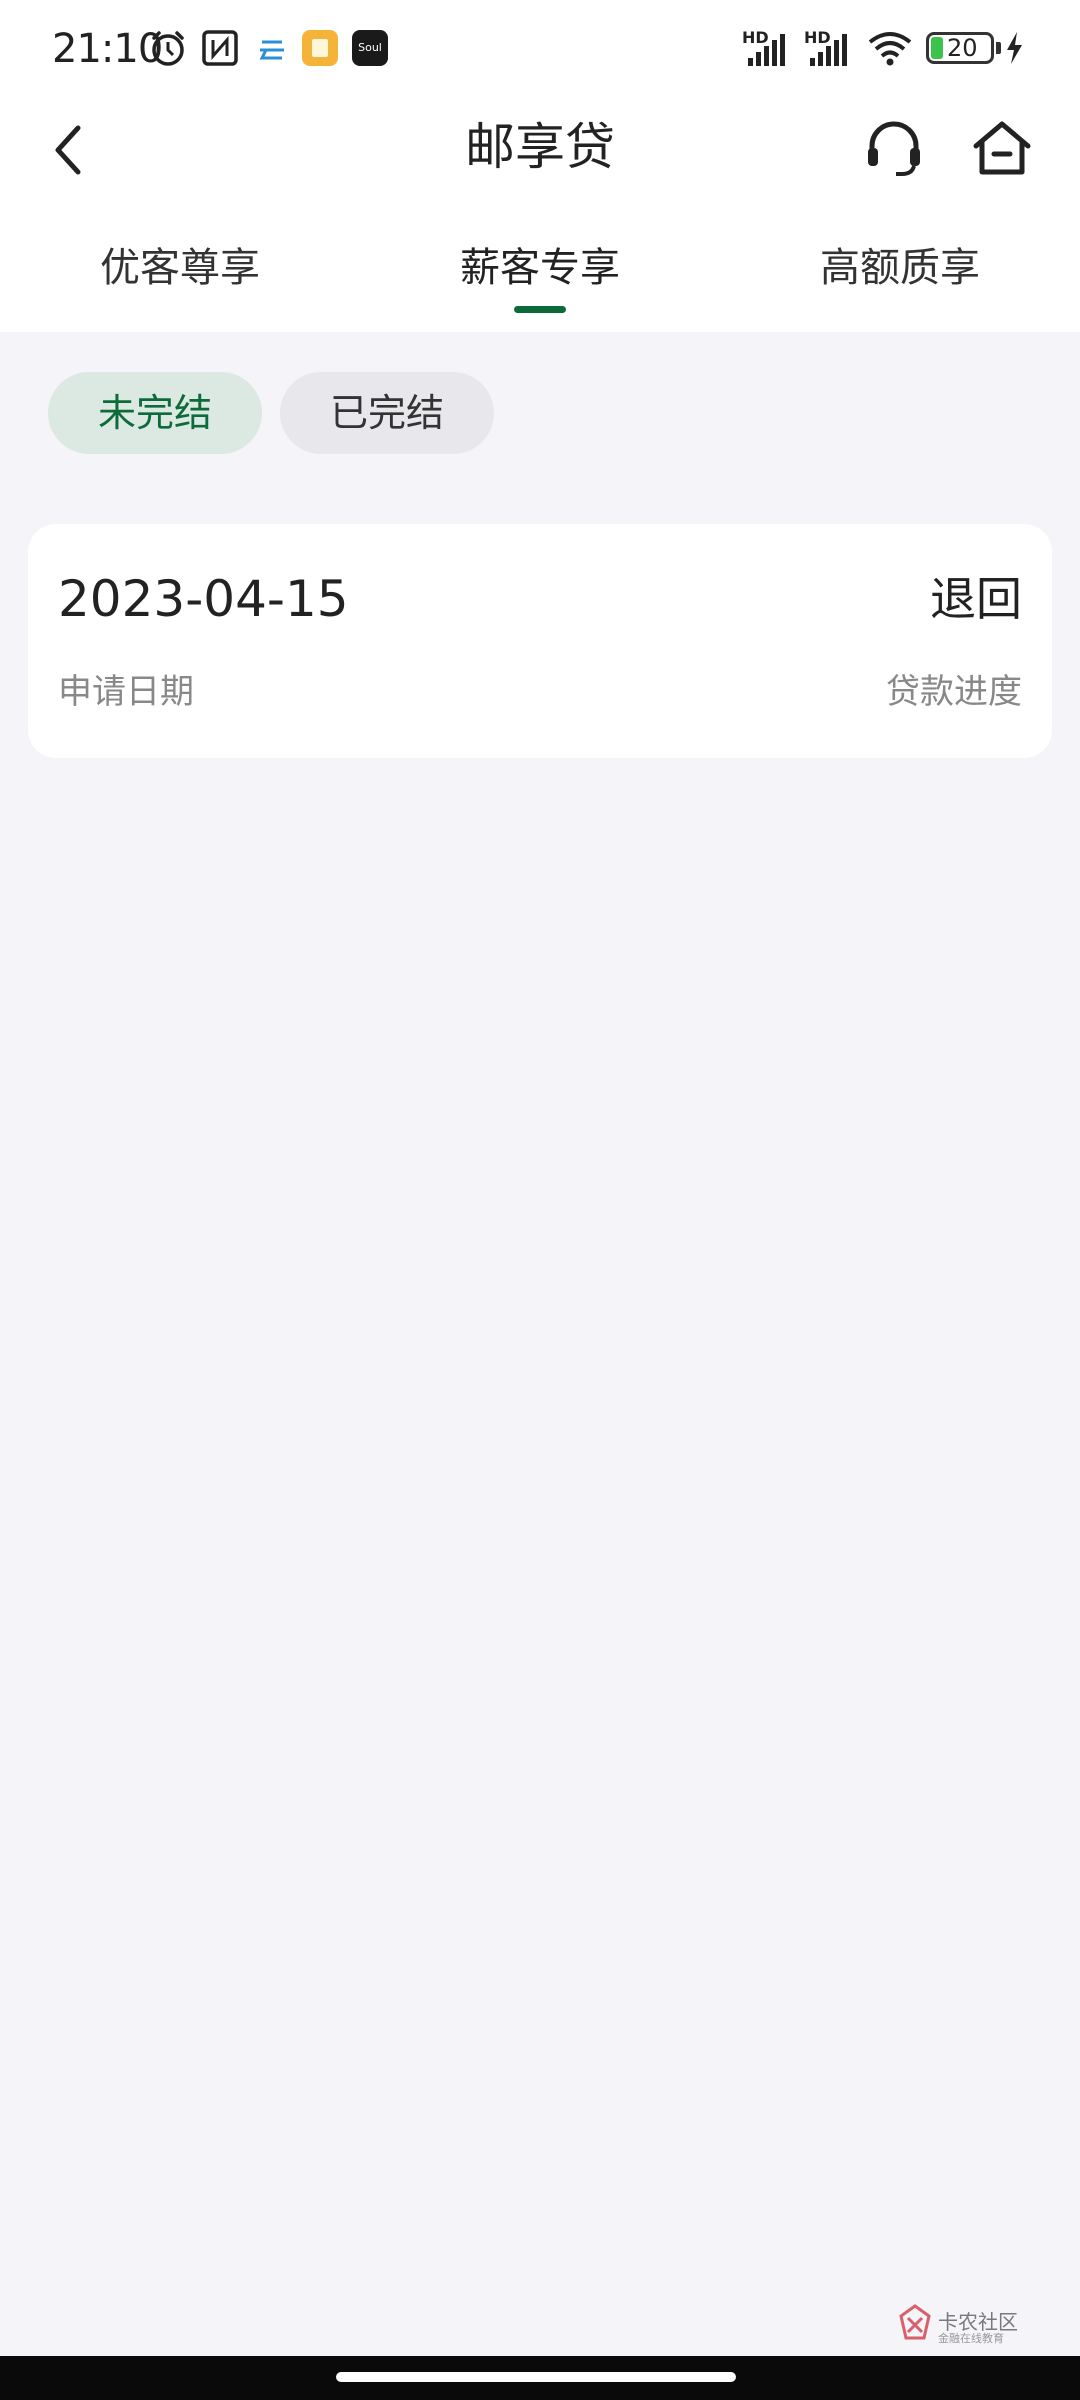  I want to click on alarm-icon, so click(168, 48).